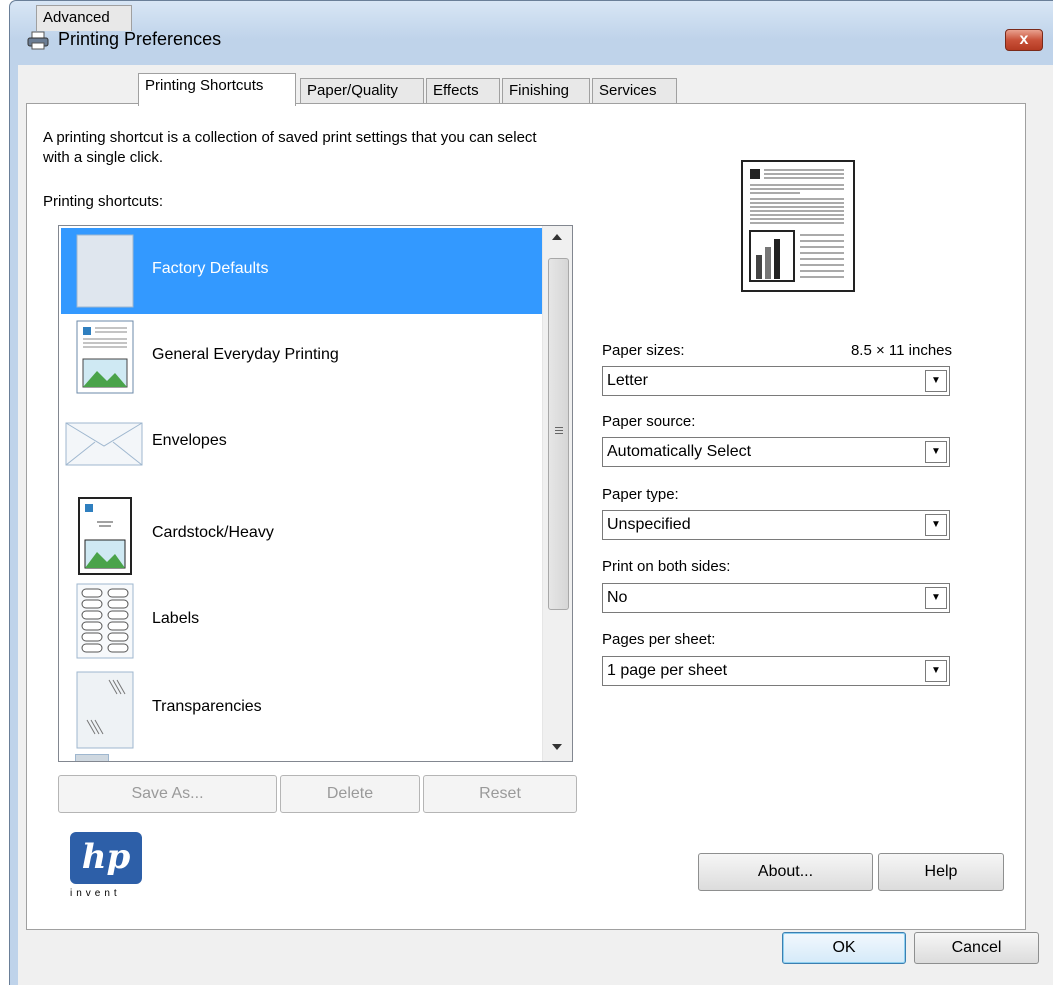 This screenshot has width=1053, height=985. Describe the element at coordinates (207, 706) in the screenshot. I see `list-item-label: Transparencies` at that location.